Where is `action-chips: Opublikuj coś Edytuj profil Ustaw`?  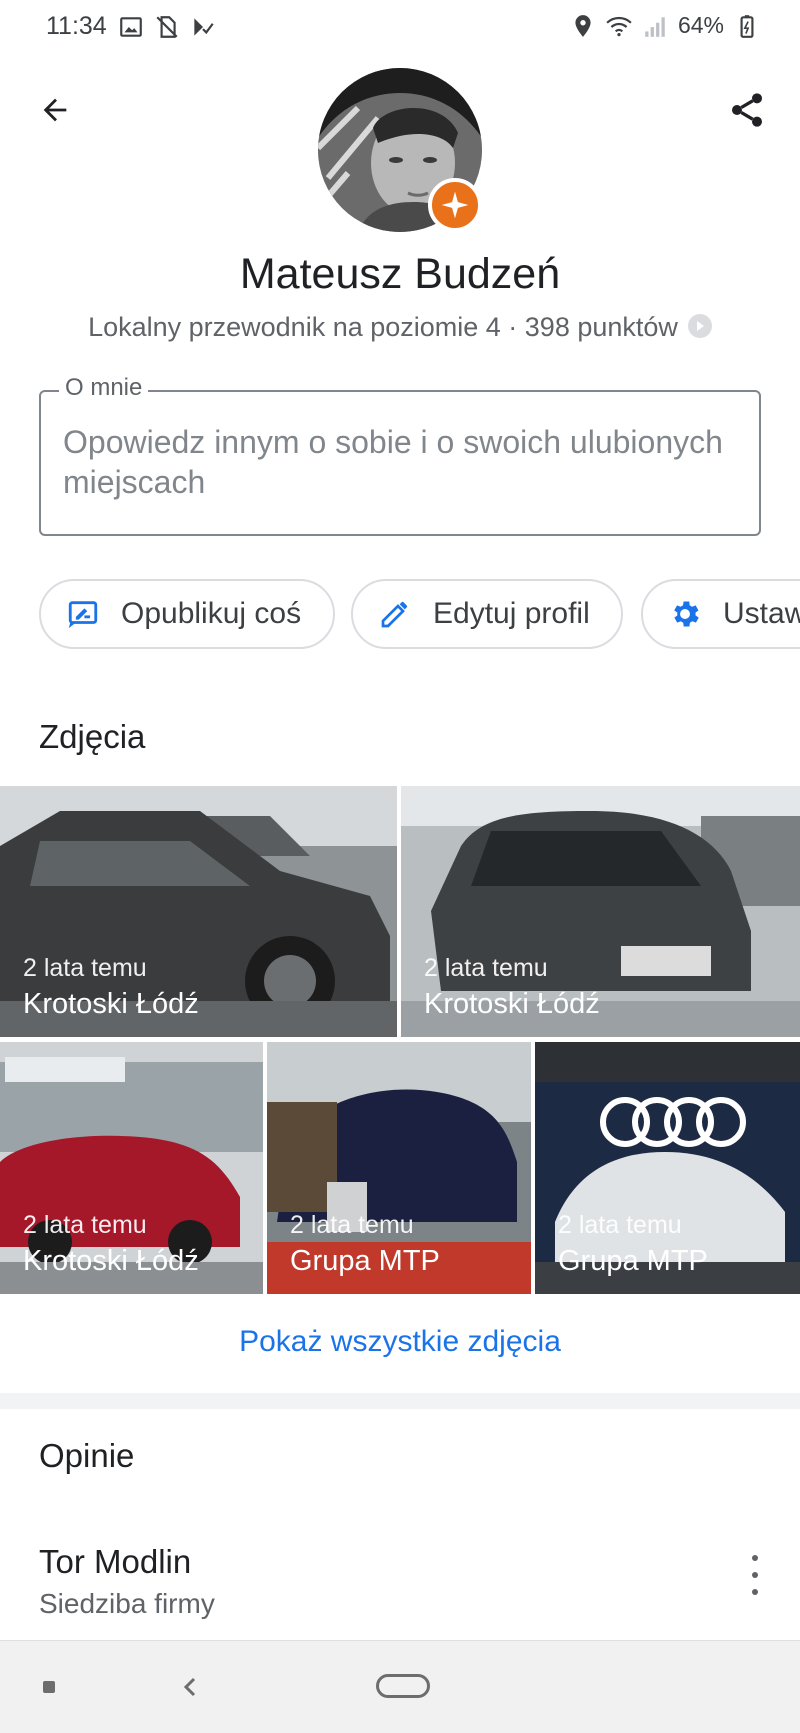 action-chips: Opublikuj coś Edytuj profil Ustaw is located at coordinates (419, 615).